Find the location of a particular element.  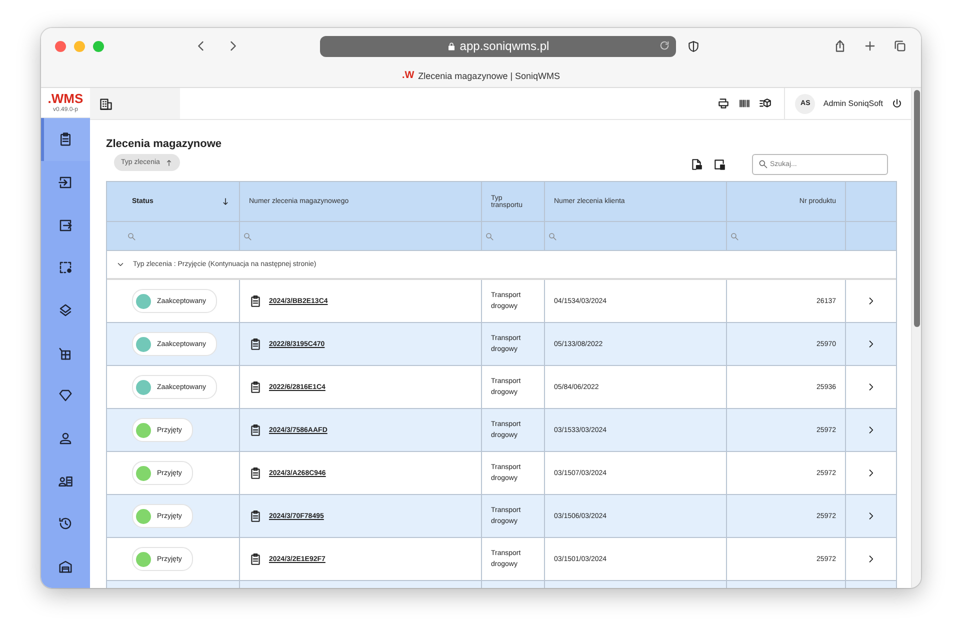

share-icon is located at coordinates (840, 46).